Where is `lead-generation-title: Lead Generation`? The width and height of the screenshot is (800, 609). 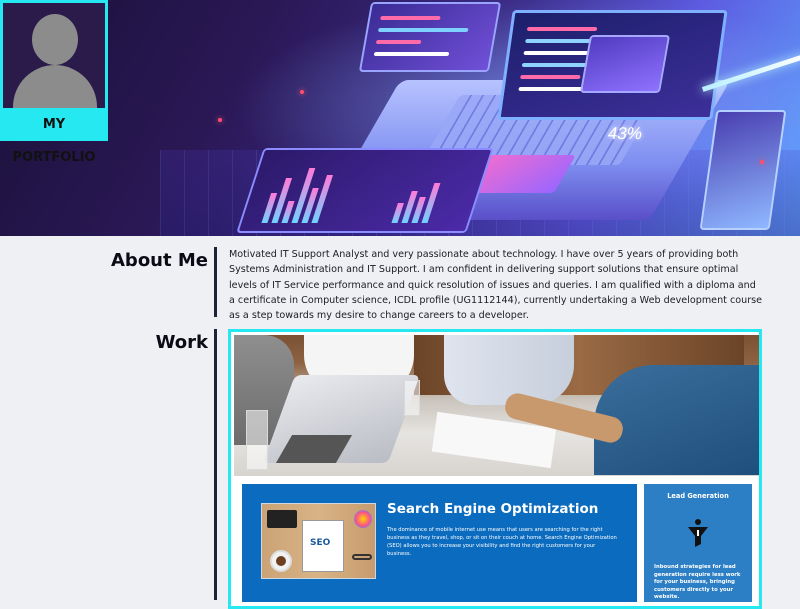
lead-generation-title: Lead Generation is located at coordinates (698, 496).